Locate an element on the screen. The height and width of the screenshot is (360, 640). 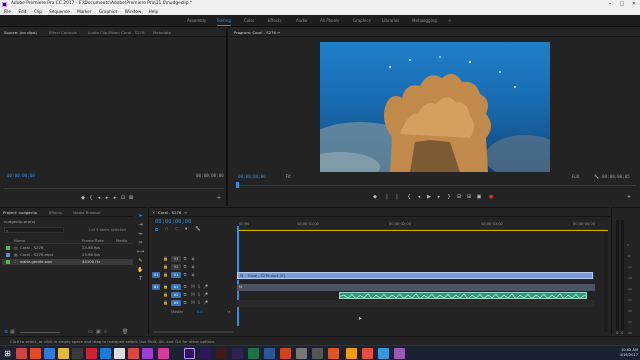
source-insert-icon: ⊡ is located at coordinates (123, 198).